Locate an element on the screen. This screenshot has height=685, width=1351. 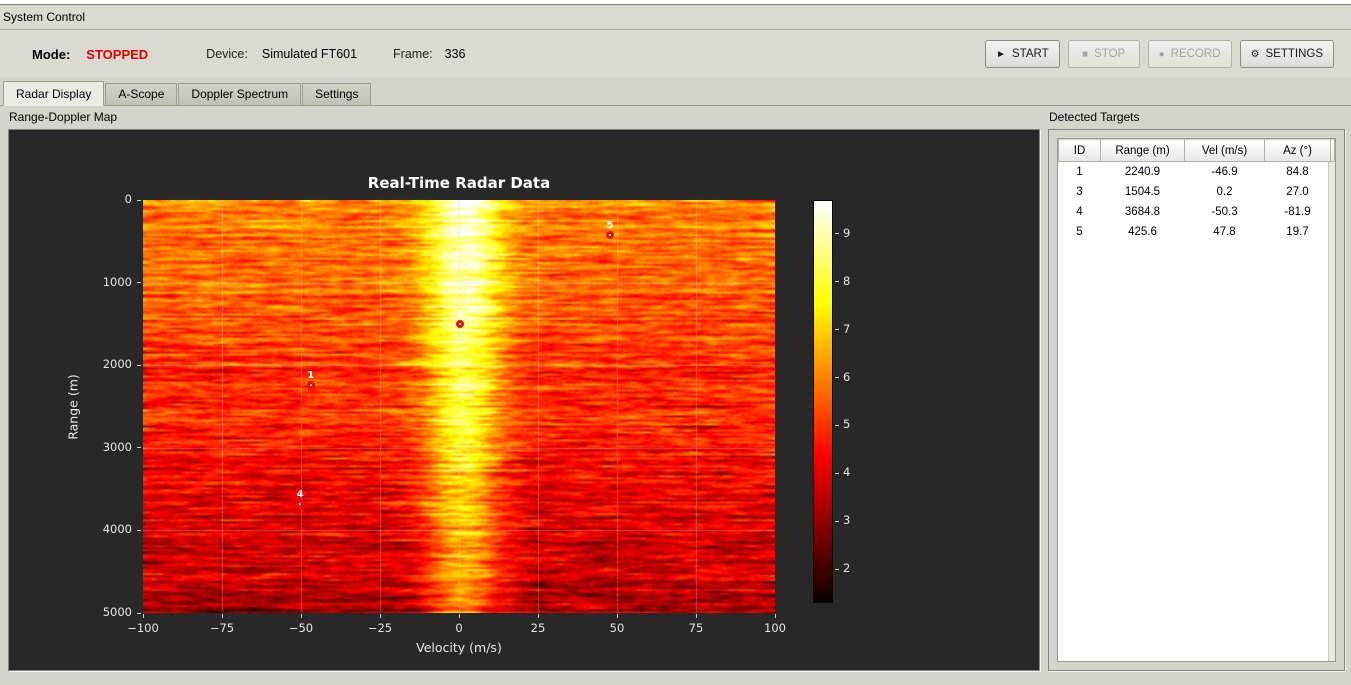
system-control-header: System Control is located at coordinates (675, 17).